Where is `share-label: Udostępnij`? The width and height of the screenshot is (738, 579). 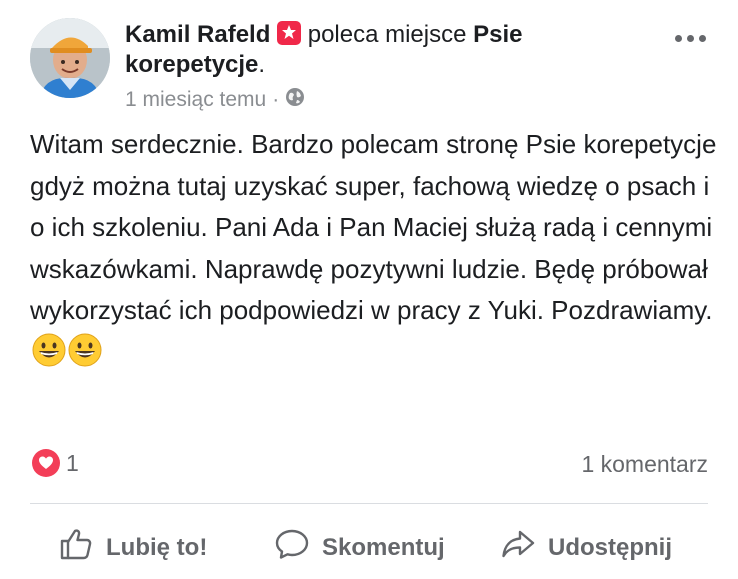
share-label: Udostępnij is located at coordinates (610, 547).